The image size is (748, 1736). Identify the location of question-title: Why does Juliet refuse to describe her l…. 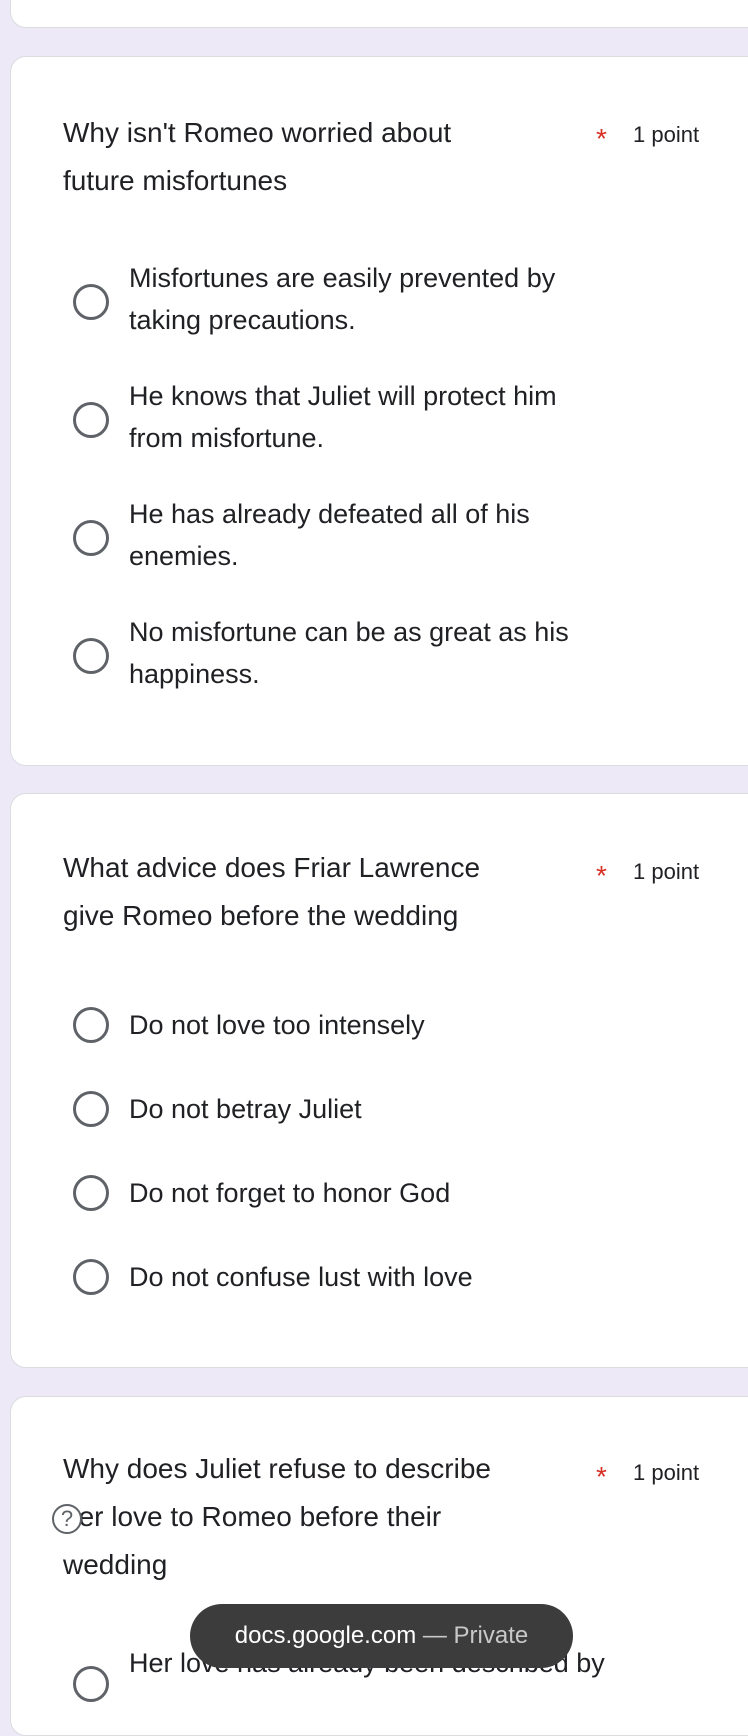
(323, 1517).